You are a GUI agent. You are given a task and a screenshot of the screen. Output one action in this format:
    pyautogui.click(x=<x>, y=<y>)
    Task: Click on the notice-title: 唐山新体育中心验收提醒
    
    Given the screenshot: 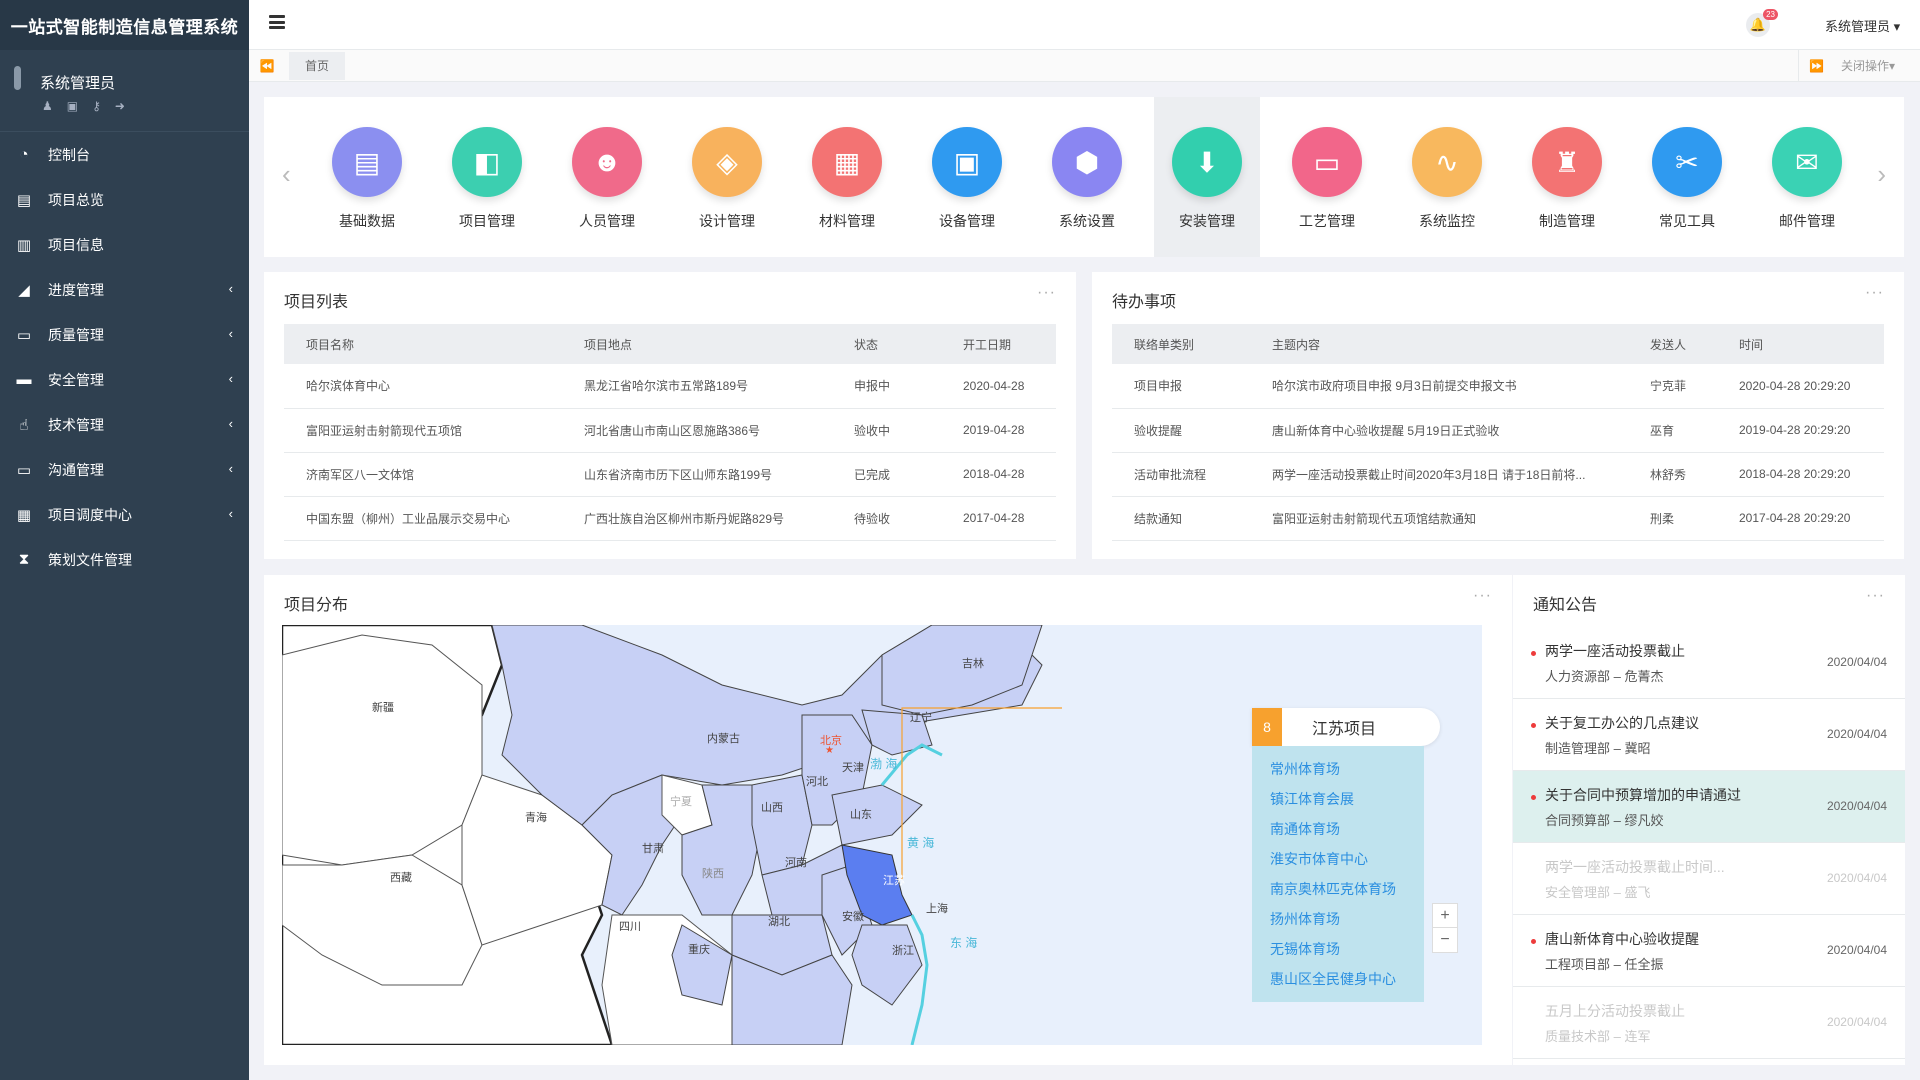 What is the action you would take?
    pyautogui.click(x=1622, y=939)
    